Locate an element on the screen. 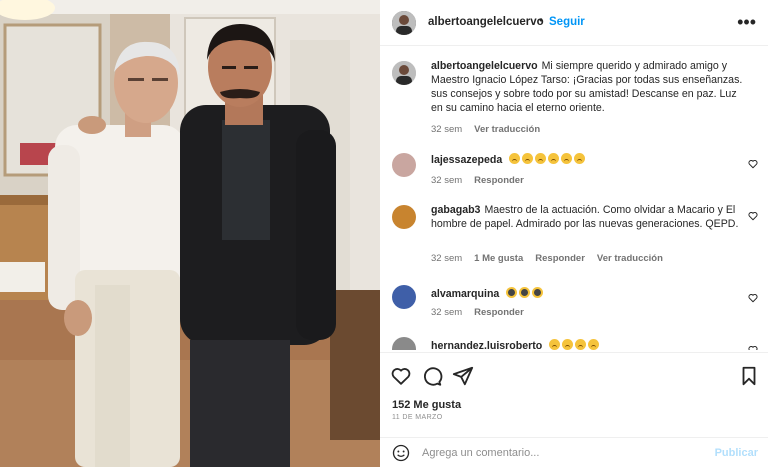 This screenshot has width=768, height=467. comment-text-block: lajessazepeda is located at coordinates (591, 160).